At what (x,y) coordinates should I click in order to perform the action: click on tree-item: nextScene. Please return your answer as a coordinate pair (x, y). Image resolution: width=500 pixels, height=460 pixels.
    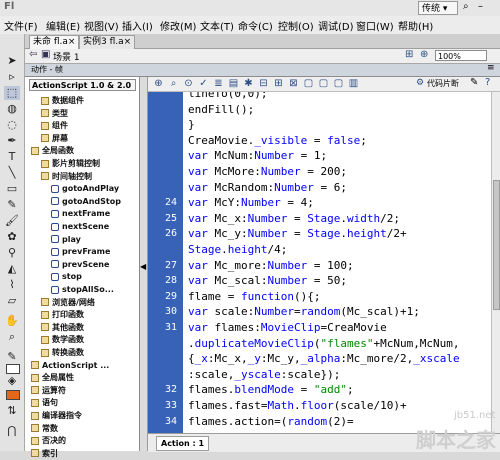
    Looking at the image, I should click on (80, 226).